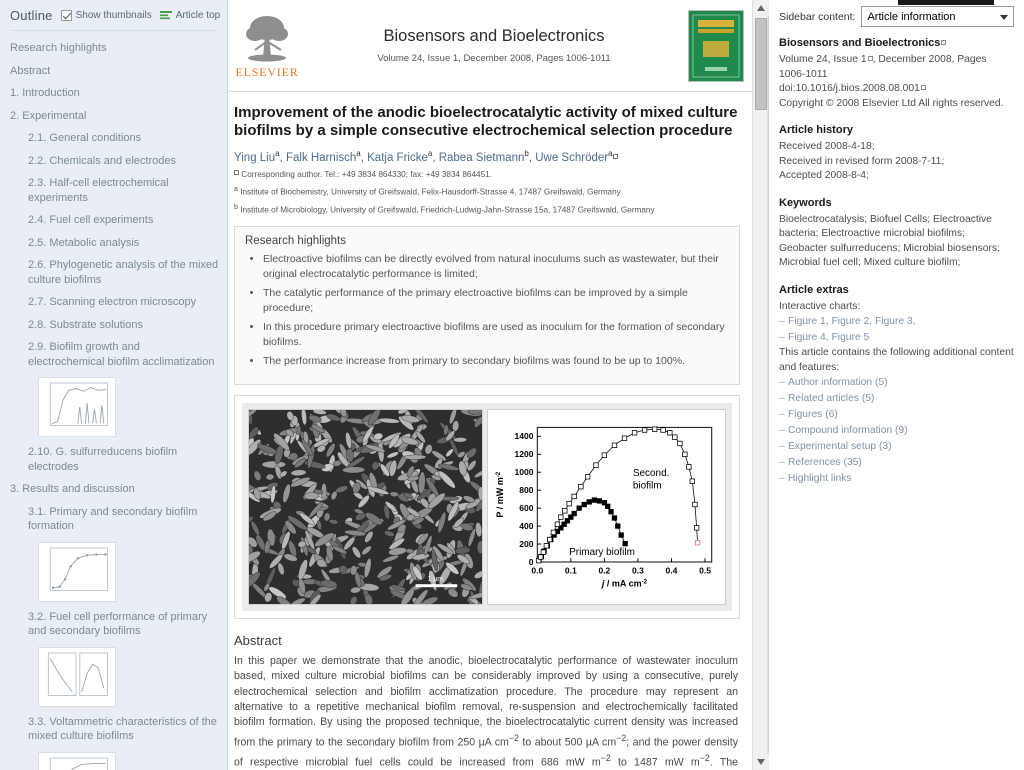 The width and height of the screenshot is (1024, 770). Describe the element at coordinates (114, 161) in the screenshot. I see `outline-item: 2.2. Chemicals and electrodes` at that location.